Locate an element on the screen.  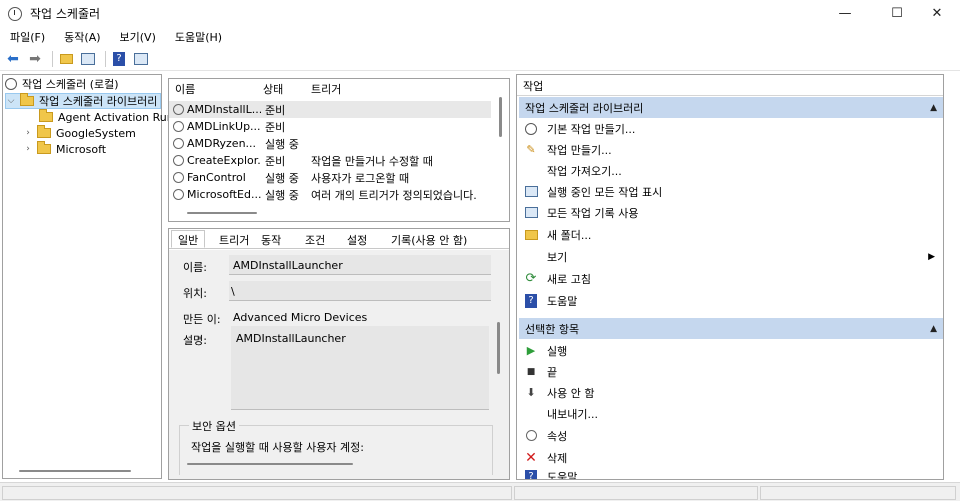
security-options-label: 보안 옵션 is located at coordinates (214, 426).